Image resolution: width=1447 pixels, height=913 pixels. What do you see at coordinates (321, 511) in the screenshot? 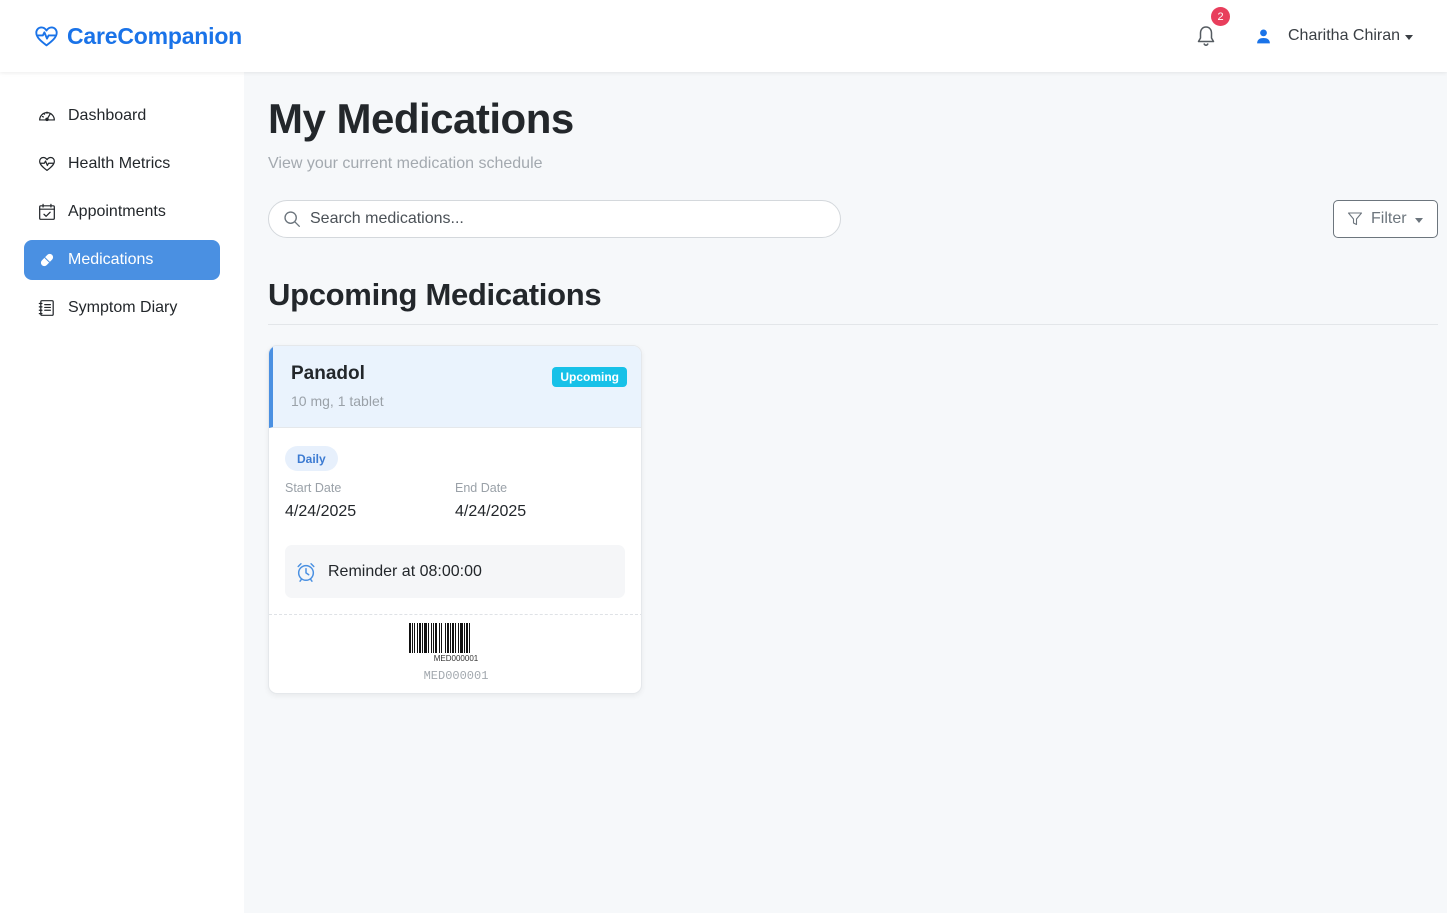
I see `start-date-value: 4/24/2025` at bounding box center [321, 511].